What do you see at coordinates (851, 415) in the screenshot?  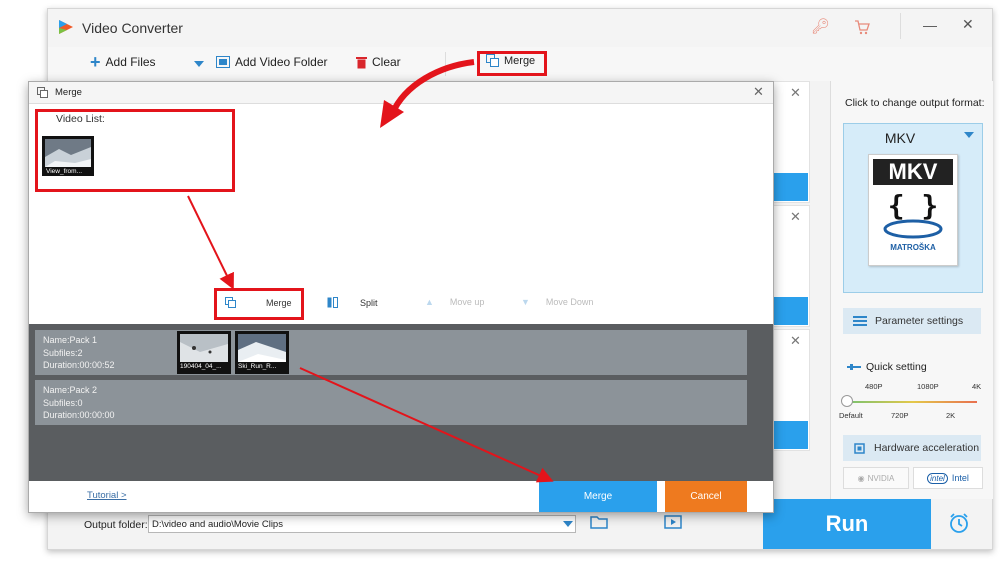 I see `quality-label-default: Default` at bounding box center [851, 415].